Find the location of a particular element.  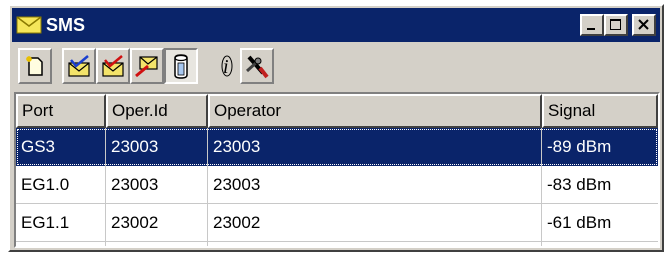

info-icon: i is located at coordinates (227, 66).